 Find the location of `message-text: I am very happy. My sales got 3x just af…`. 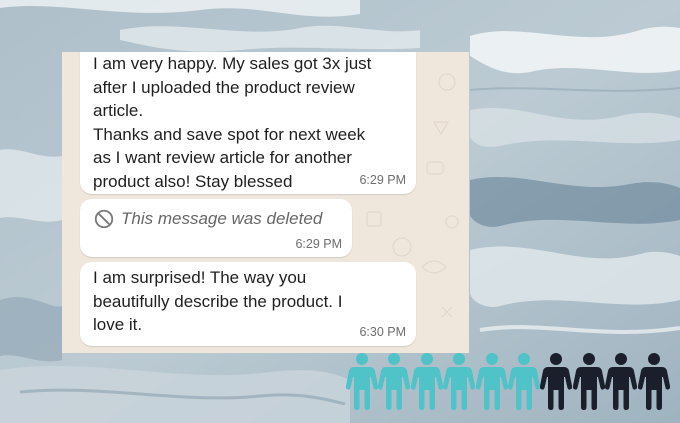

message-text: I am very happy. My sales got 3x just af… is located at coordinates (232, 122).